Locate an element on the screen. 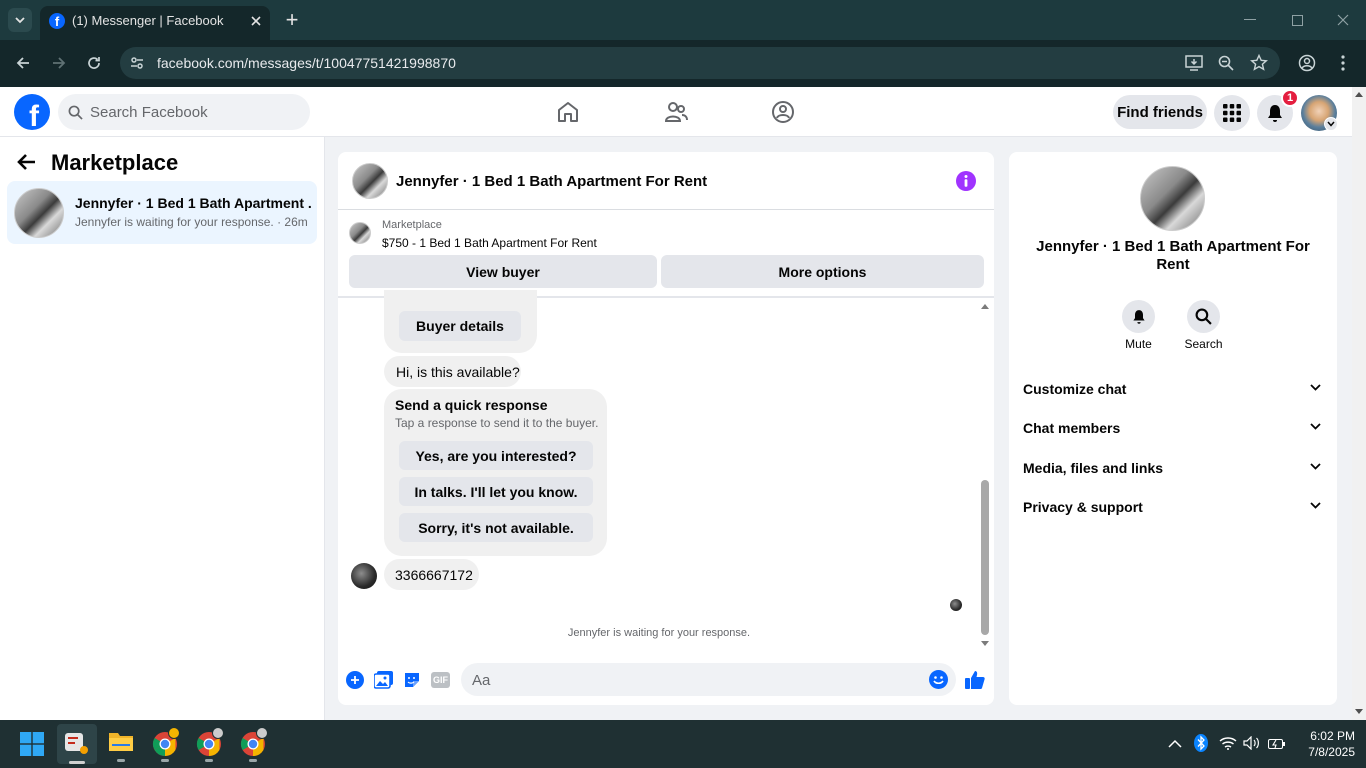  bluetooth-icon is located at coordinates (1201, 743).